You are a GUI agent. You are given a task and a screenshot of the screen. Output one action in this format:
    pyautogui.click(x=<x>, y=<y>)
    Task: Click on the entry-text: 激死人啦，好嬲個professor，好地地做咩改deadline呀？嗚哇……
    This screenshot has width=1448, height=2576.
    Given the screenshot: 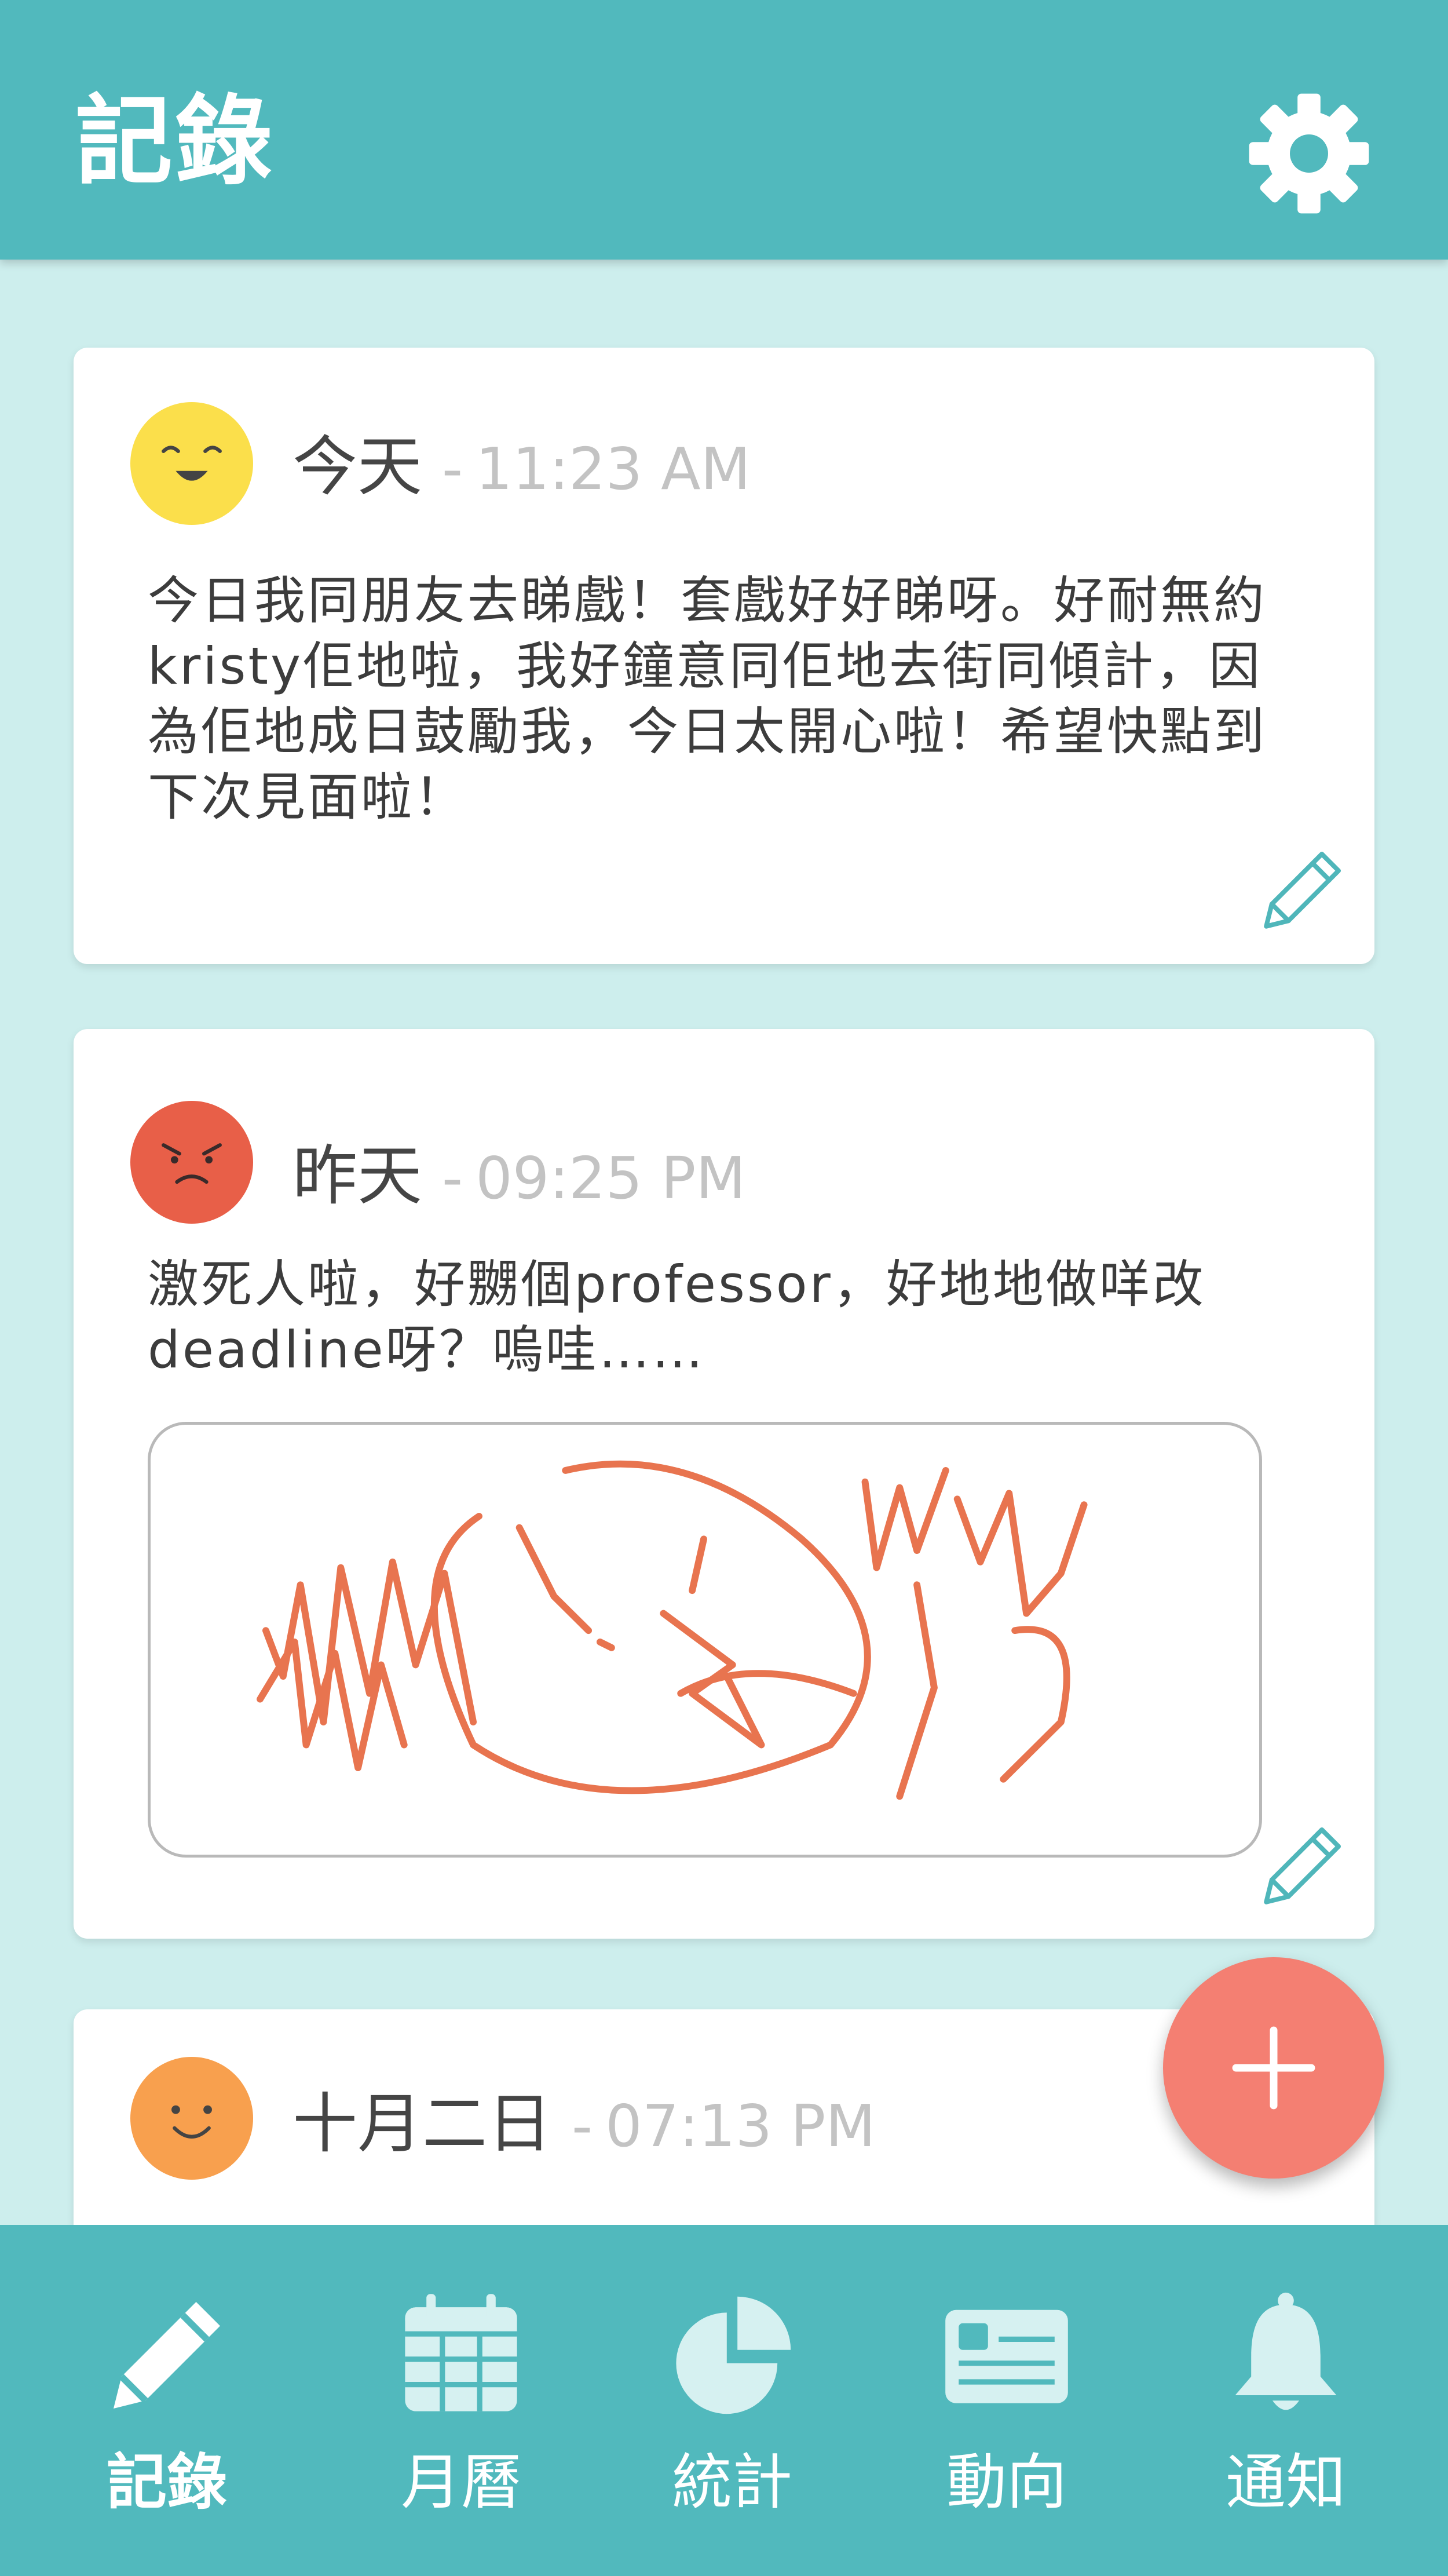 What is the action you would take?
    pyautogui.click(x=677, y=1317)
    